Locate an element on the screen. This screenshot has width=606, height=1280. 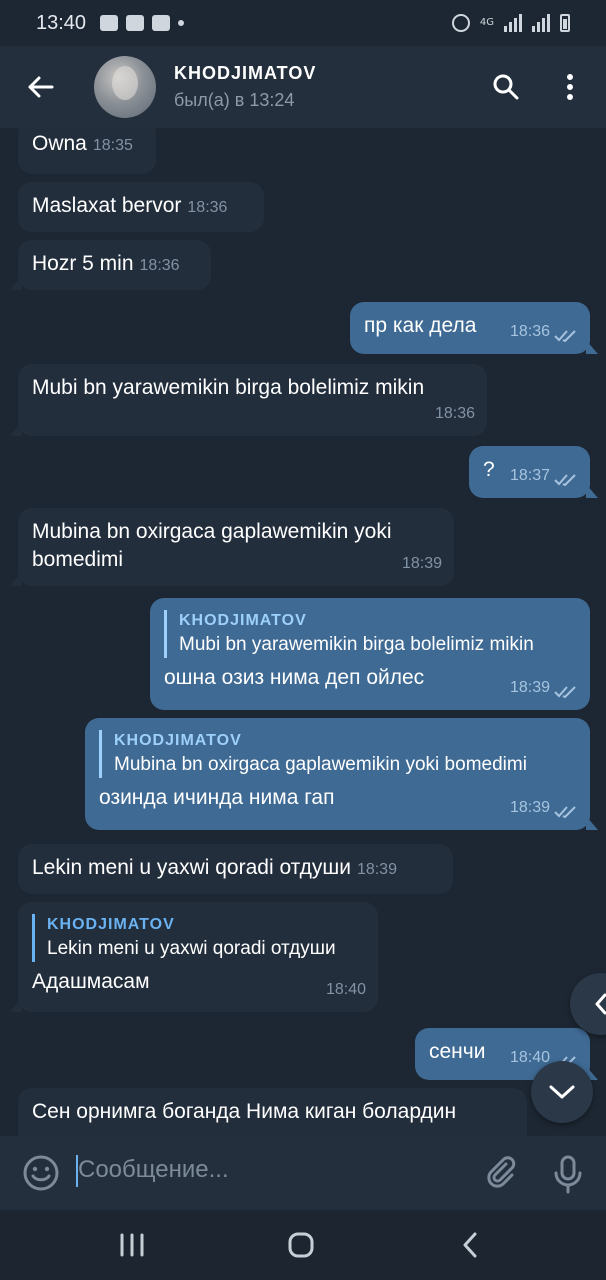
system-nav-bar is located at coordinates (303, 1245).